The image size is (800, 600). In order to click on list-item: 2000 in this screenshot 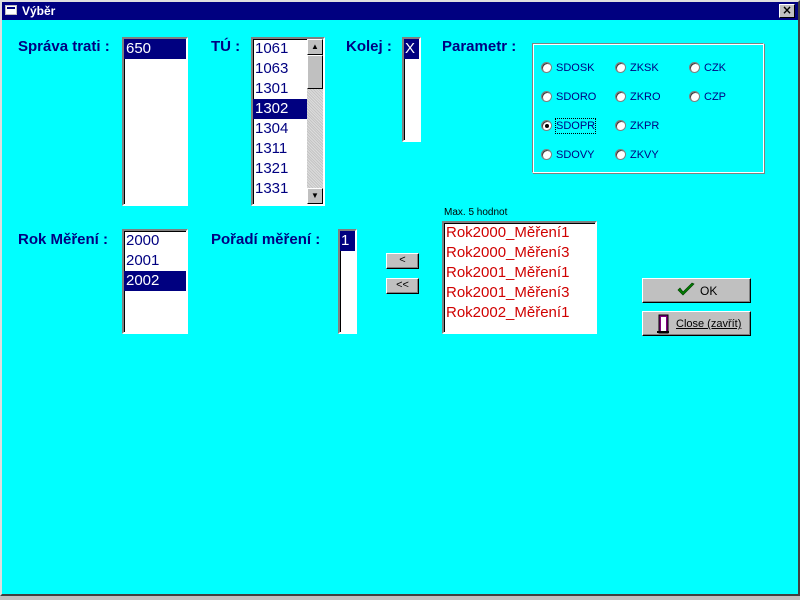, I will do `click(155, 241)`.